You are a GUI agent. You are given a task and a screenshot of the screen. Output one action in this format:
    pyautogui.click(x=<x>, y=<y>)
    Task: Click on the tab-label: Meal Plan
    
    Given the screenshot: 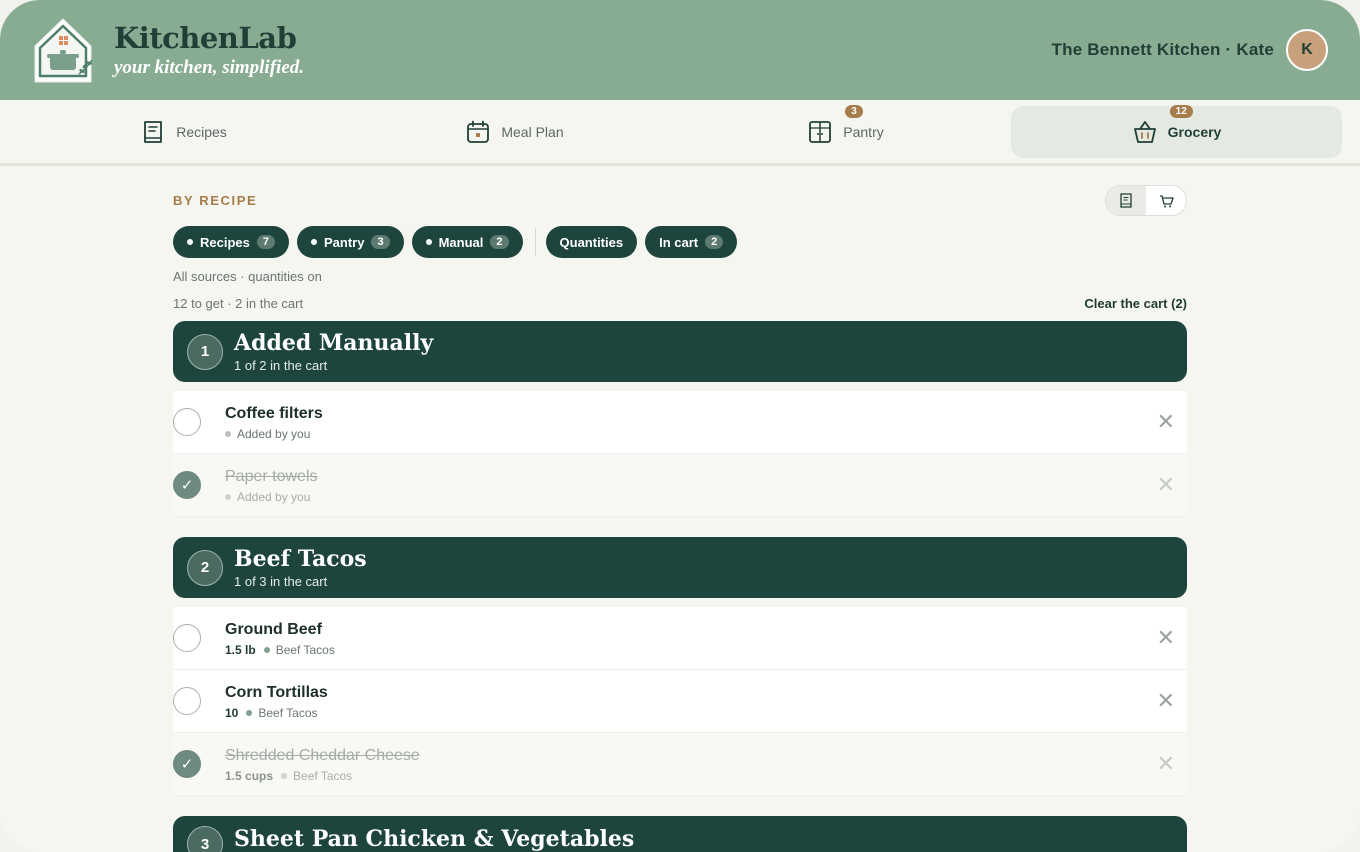 What is the action you would take?
    pyautogui.click(x=532, y=131)
    